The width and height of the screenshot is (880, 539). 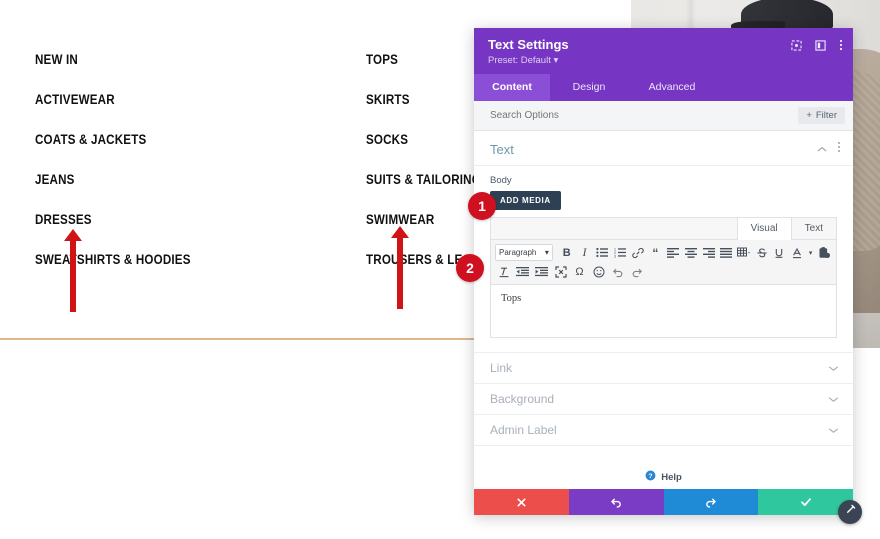 What do you see at coordinates (501, 180) in the screenshot?
I see `body-field-label: Body` at bounding box center [501, 180].